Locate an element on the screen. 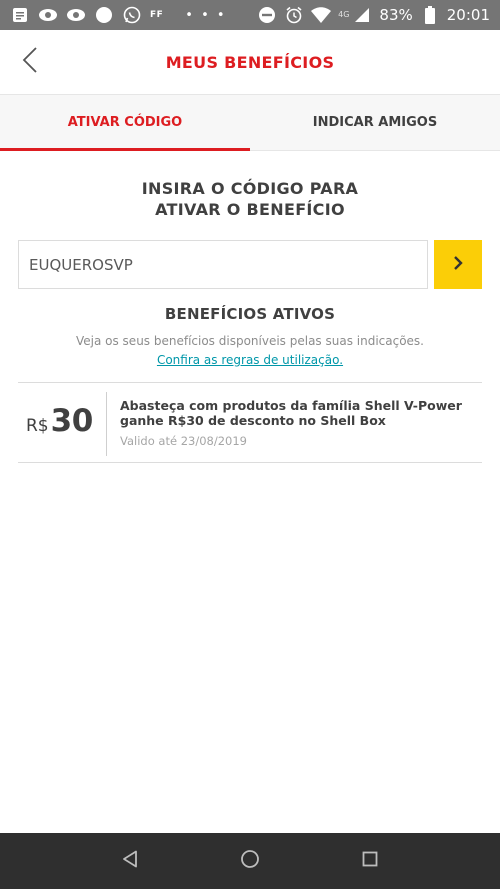 This screenshot has height=889, width=500. nav-home-button is located at coordinates (250, 861).